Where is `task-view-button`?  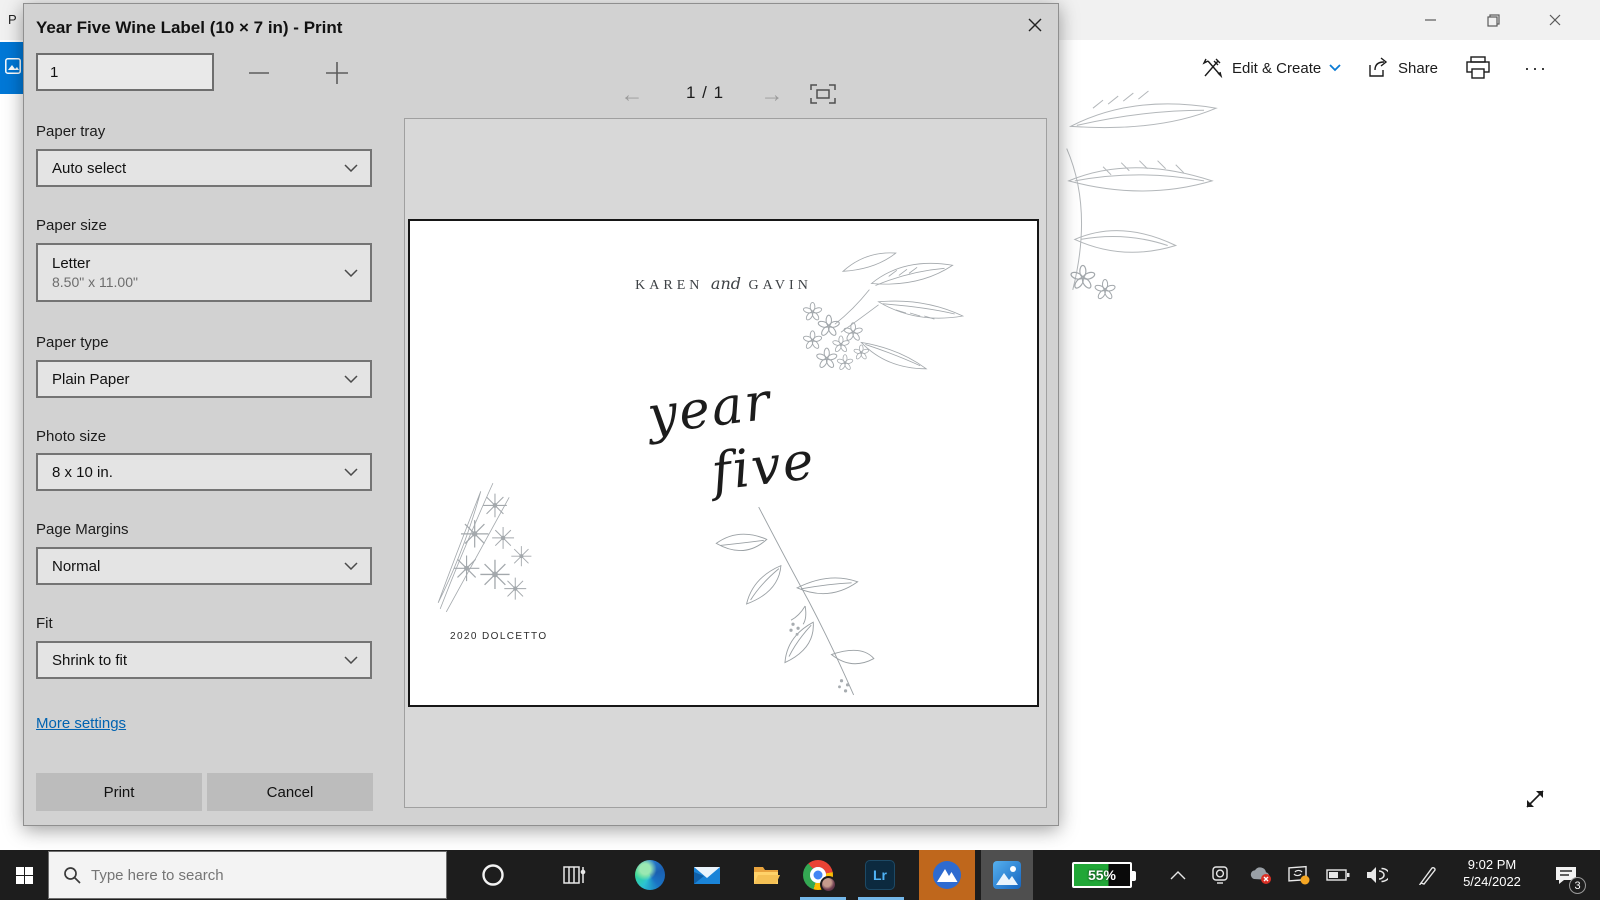
task-view-button is located at coordinates (575, 875).